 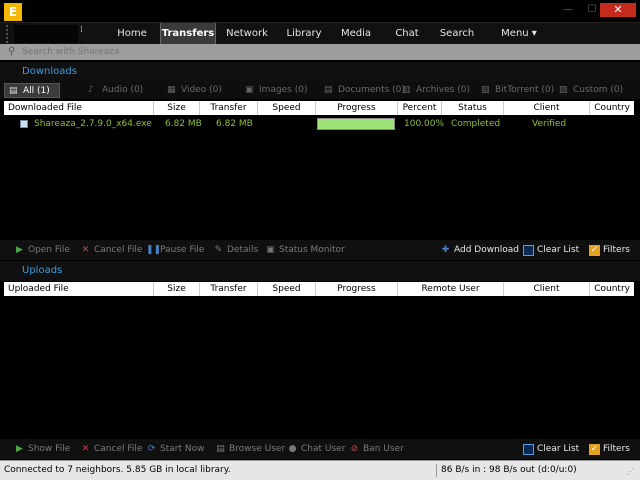 What do you see at coordinates (406, 90) in the screenshot?
I see `archives-icon: ▥` at bounding box center [406, 90].